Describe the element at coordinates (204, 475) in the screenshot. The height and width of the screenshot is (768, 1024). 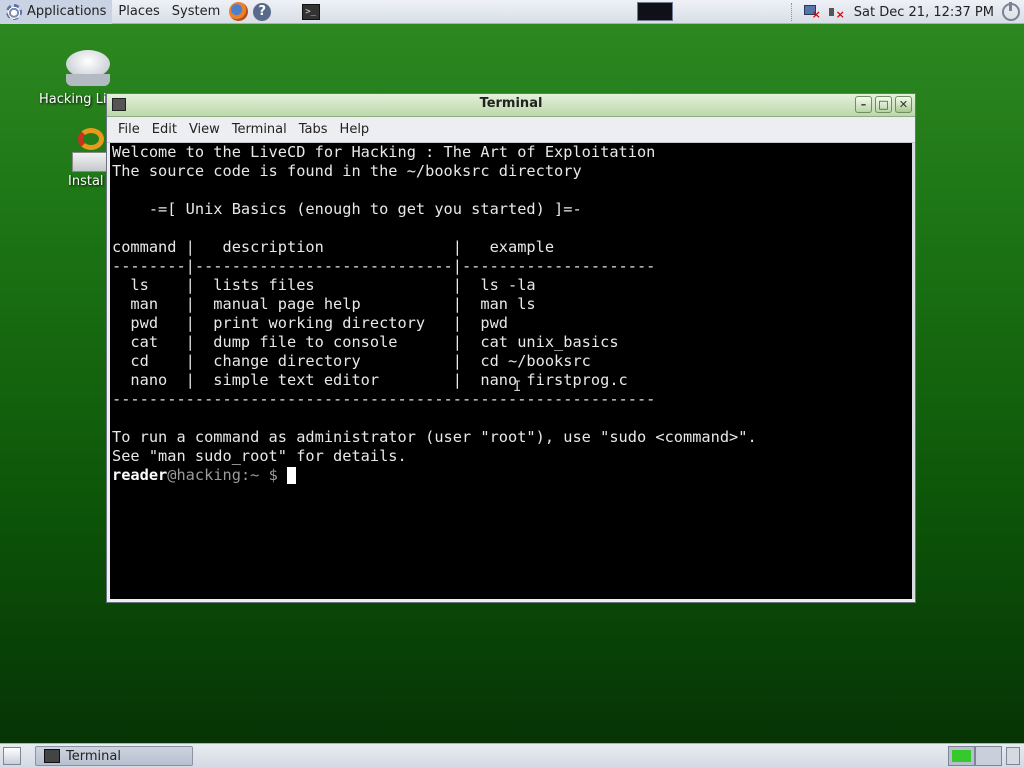
I see `prompt-host: @hacking` at that location.